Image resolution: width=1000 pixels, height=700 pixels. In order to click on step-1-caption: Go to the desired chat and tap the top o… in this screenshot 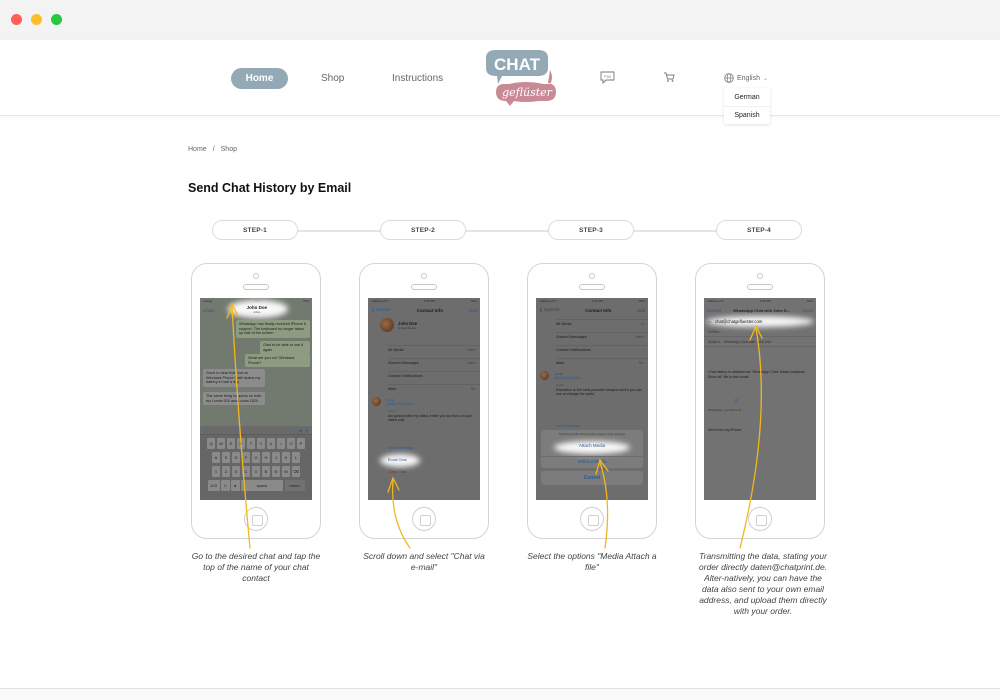, I will do `click(256, 567)`.